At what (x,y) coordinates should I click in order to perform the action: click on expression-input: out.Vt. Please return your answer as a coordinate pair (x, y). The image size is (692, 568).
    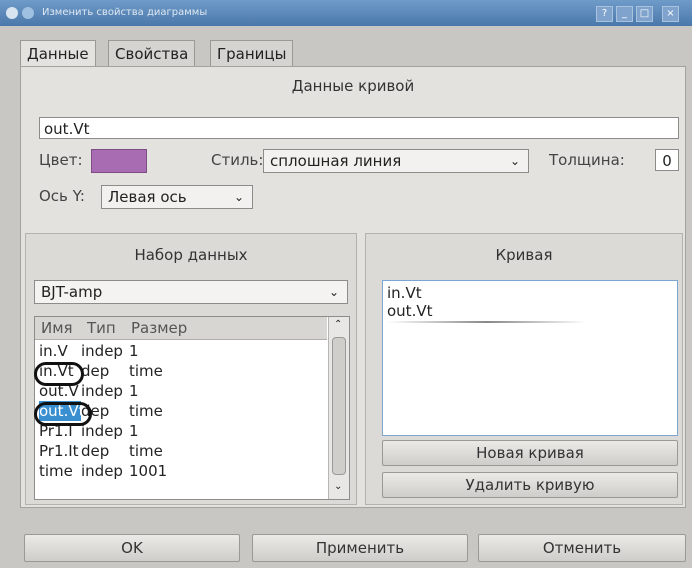
    Looking at the image, I should click on (359, 128).